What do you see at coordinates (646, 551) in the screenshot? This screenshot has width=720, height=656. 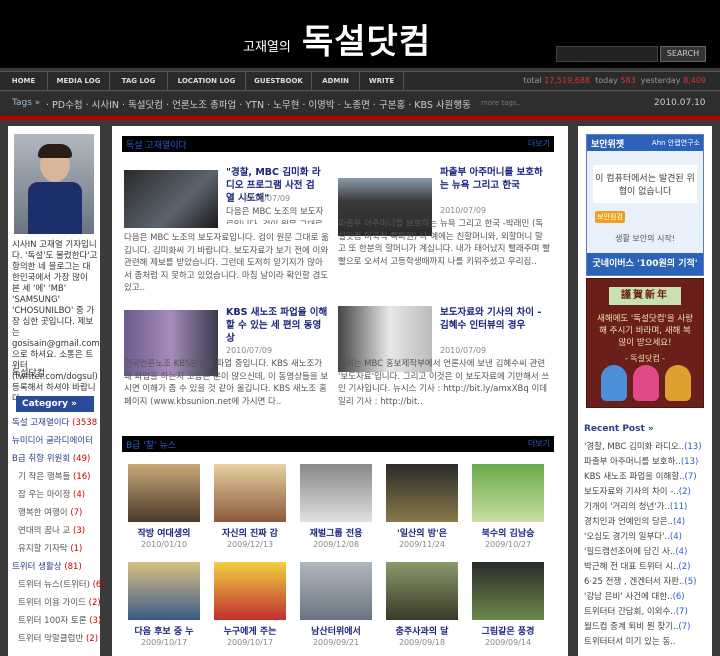 I see `recent-post-item: '필드캠선조어에 담긴 사..(4)` at bounding box center [646, 551].